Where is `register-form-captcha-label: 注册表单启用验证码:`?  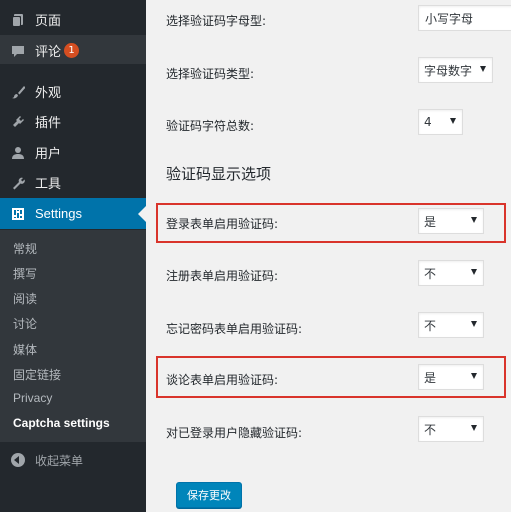 register-form-captcha-label: 注册表单启用验证码: is located at coordinates (222, 276).